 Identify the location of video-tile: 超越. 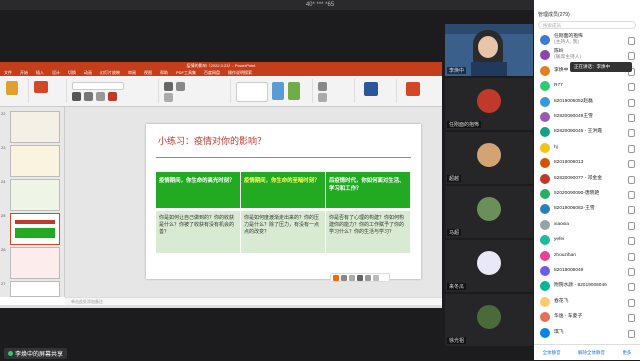
(489, 158).